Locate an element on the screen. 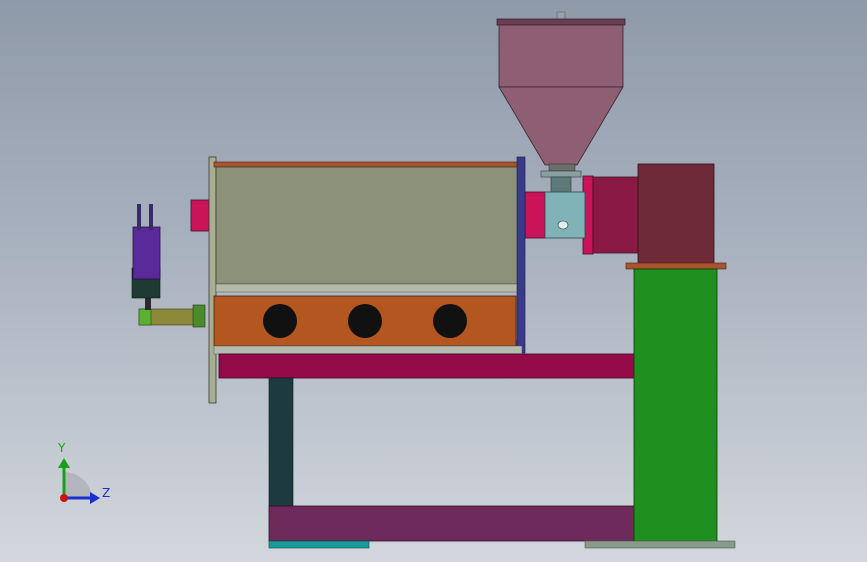  teal-foot is located at coordinates (319, 544).